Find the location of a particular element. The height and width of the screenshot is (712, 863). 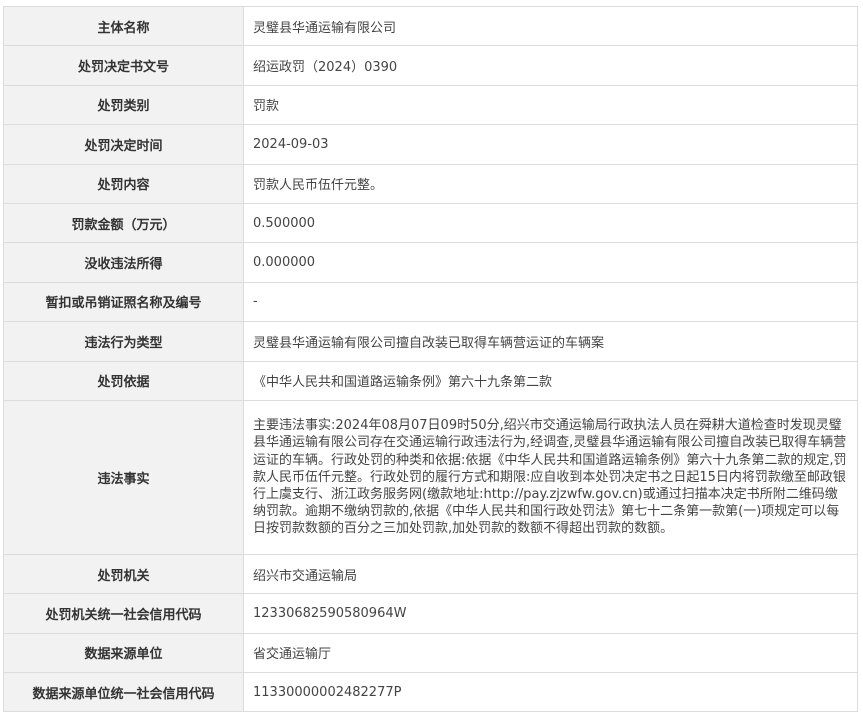

field-label: 处罚机关统一社会信用代码 is located at coordinates (123, 613).